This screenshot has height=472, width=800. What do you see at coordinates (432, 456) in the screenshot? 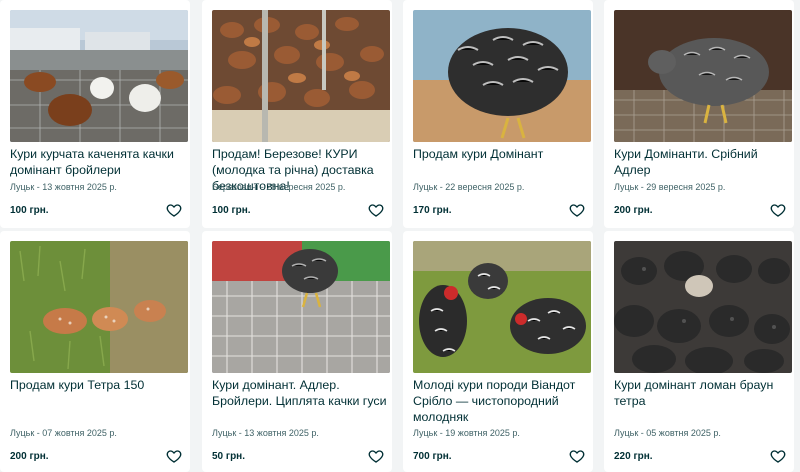
I see `listing-price: 700 грн.` at bounding box center [432, 456].